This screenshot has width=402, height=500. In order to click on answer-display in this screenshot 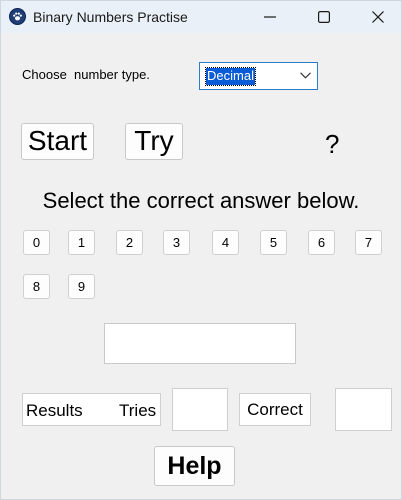, I will do `click(200, 343)`.